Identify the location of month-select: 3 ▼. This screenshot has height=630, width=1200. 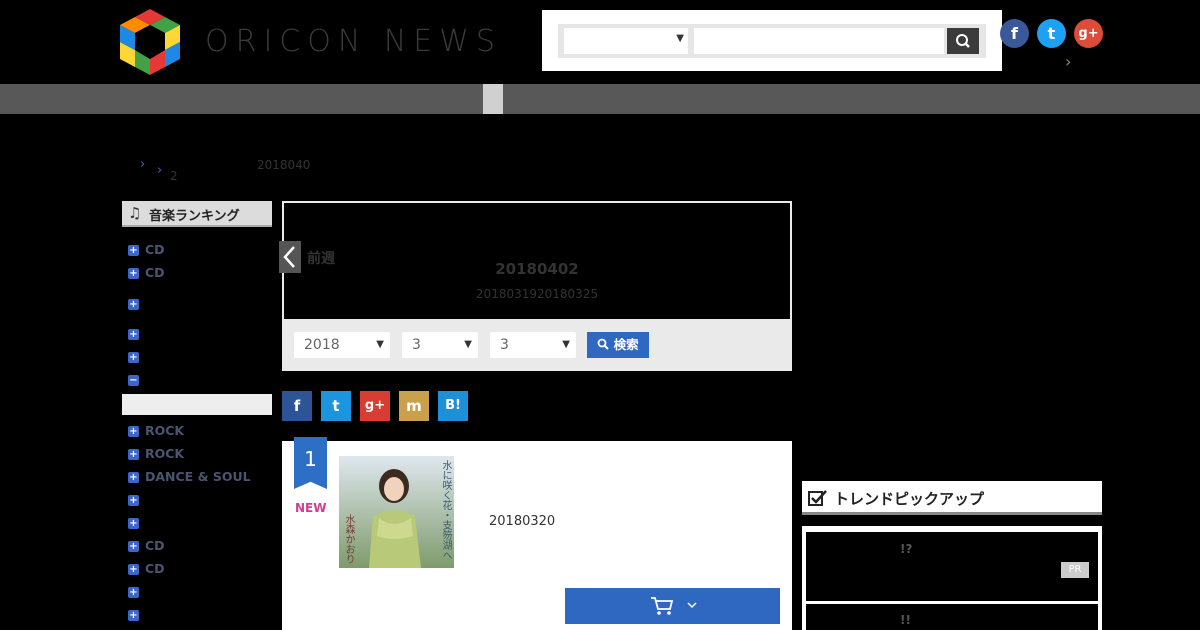
(440, 345).